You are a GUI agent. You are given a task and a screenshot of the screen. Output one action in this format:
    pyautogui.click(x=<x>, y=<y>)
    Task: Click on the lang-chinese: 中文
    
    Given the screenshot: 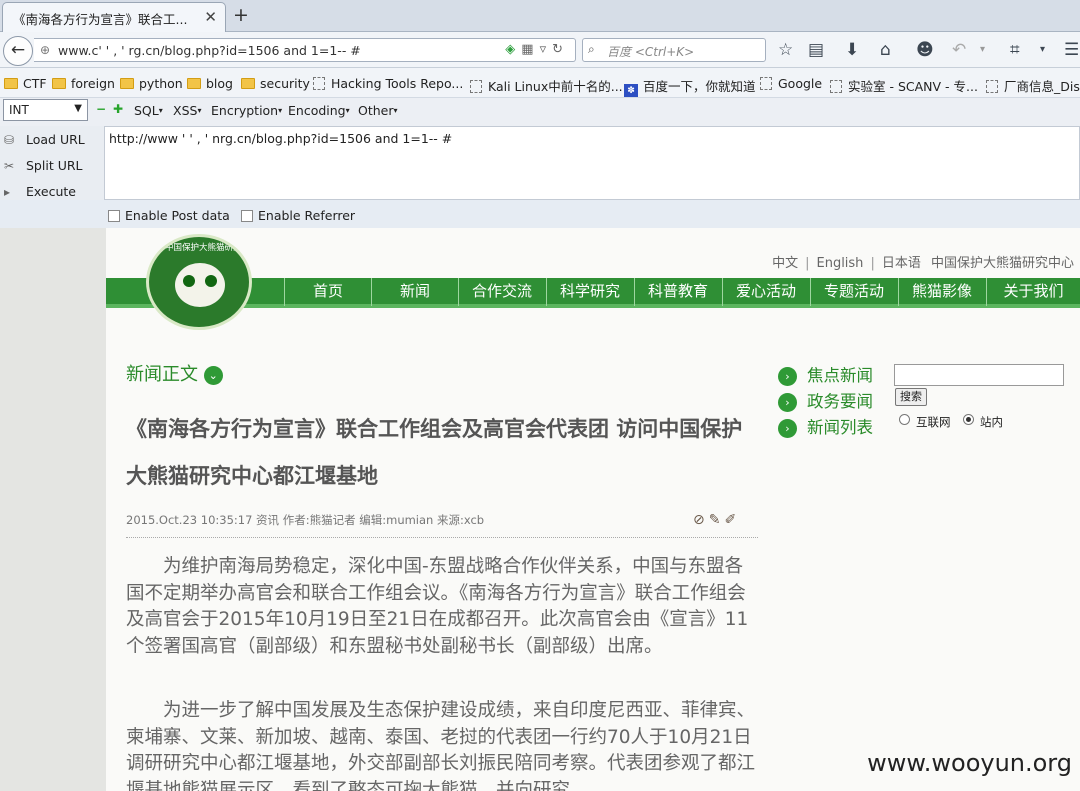 What is the action you would take?
    pyautogui.click(x=785, y=263)
    